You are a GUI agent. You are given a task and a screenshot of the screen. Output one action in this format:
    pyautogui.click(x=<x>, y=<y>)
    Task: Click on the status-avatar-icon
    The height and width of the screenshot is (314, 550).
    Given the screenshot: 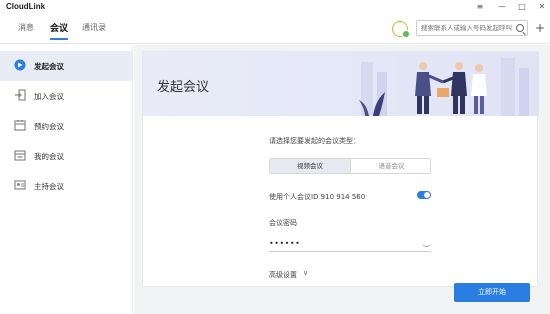 What is the action you would take?
    pyautogui.click(x=401, y=29)
    